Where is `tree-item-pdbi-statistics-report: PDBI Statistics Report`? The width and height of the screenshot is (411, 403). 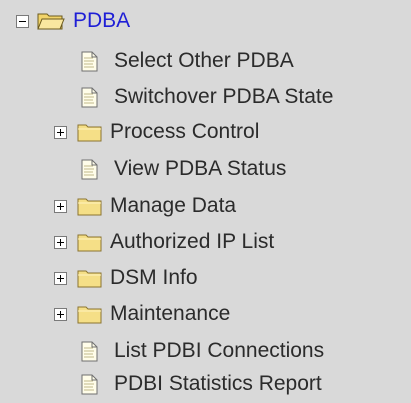 tree-item-pdbi-statistics-report: PDBI Statistics Report is located at coordinates (161, 384).